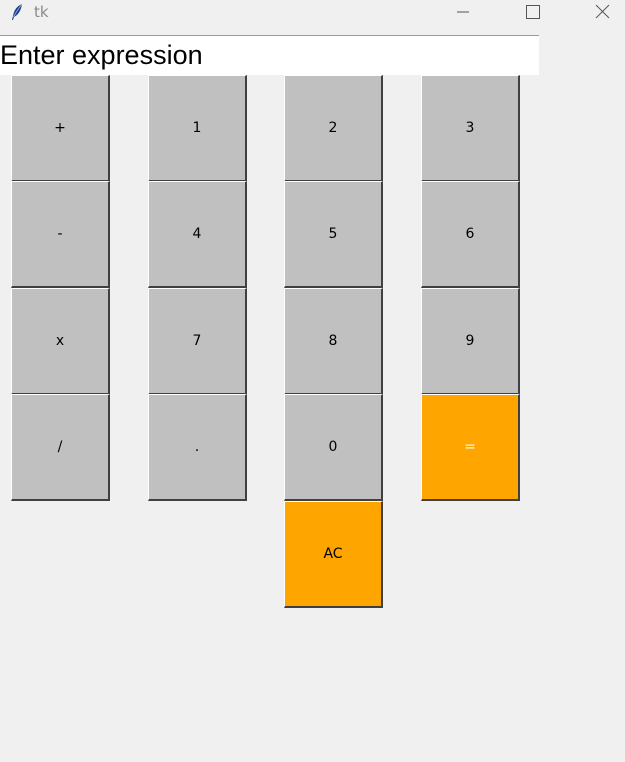 This screenshot has height=762, width=625. I want to click on minimize-icon, so click(463, 12).